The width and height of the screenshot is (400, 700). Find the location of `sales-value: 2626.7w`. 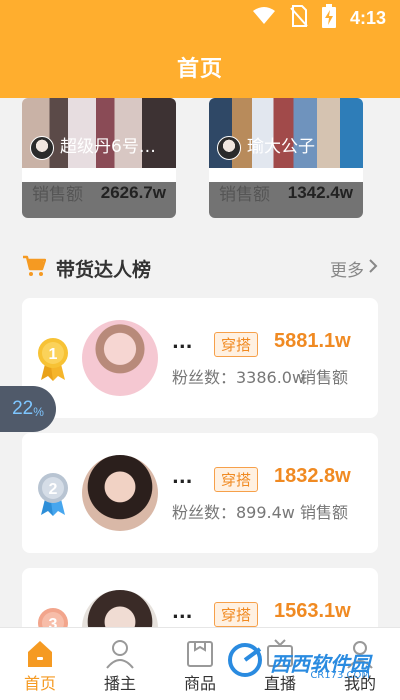

sales-value: 2626.7w is located at coordinates (133, 192).